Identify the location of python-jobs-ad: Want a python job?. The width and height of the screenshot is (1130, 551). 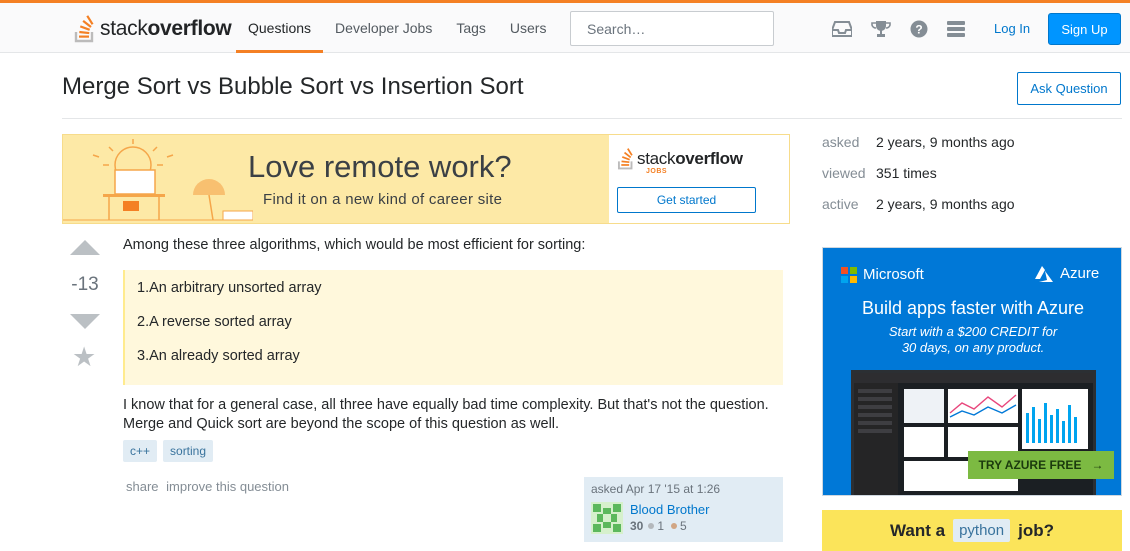
(972, 530).